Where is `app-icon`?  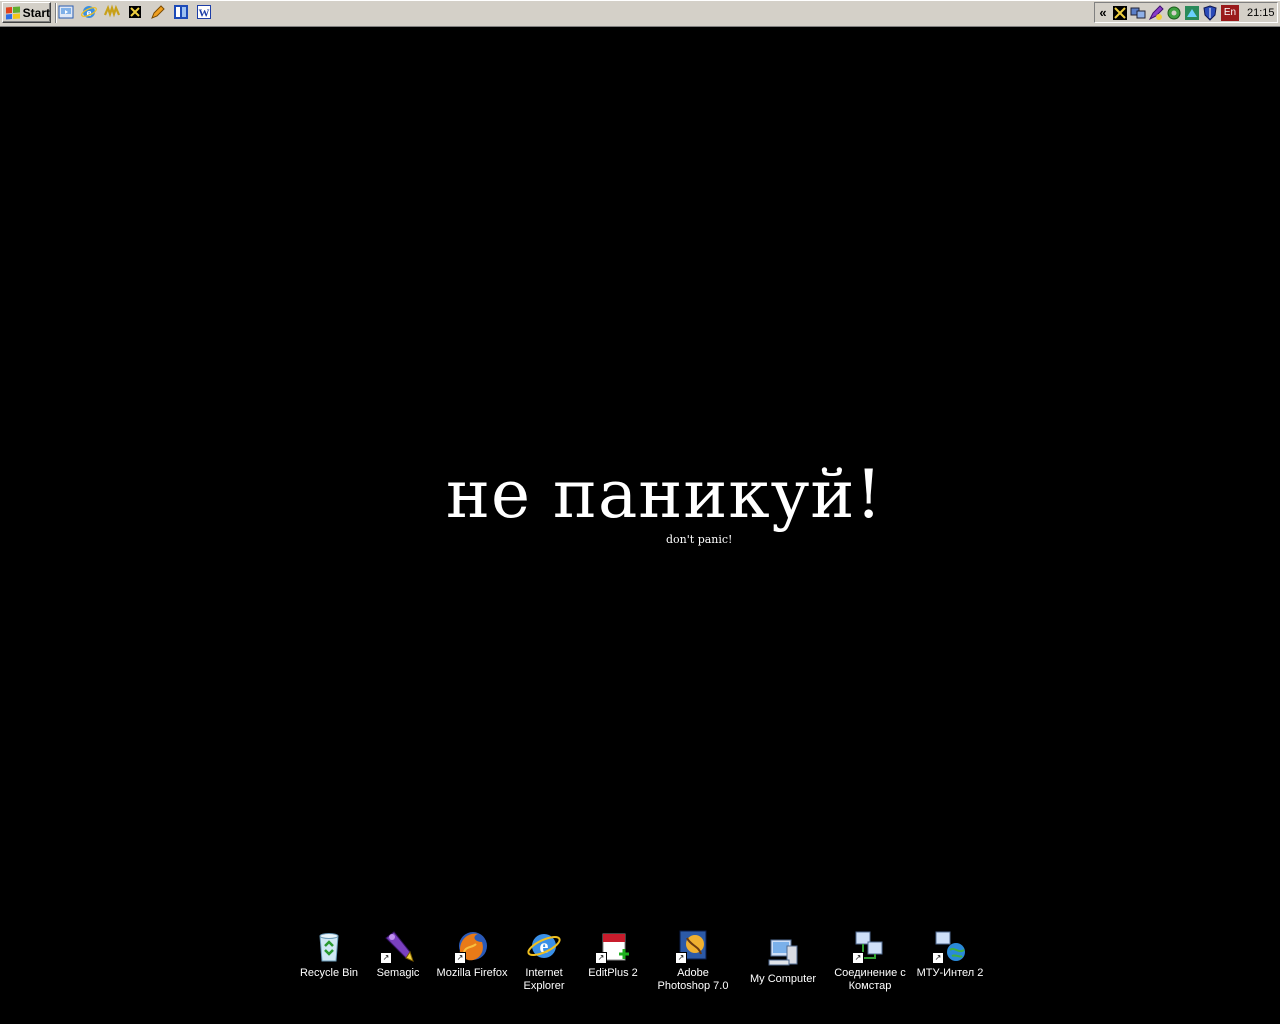 app-icon is located at coordinates (135, 12).